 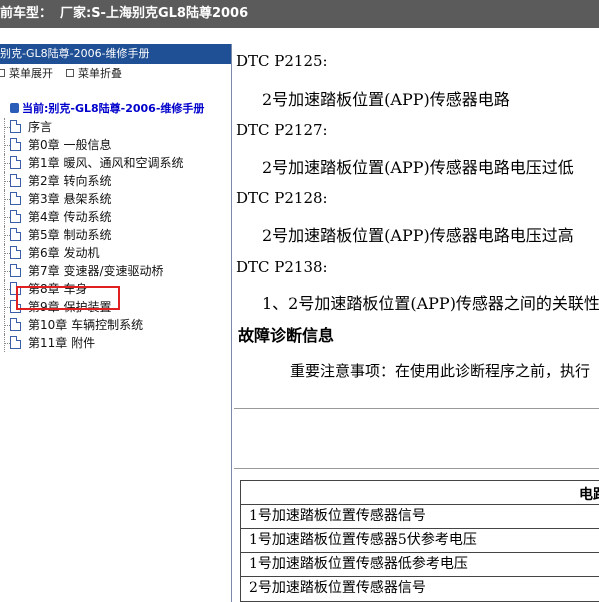 What do you see at coordinates (286, 335) in the screenshot?
I see `section-heading: 故障诊断信息` at bounding box center [286, 335].